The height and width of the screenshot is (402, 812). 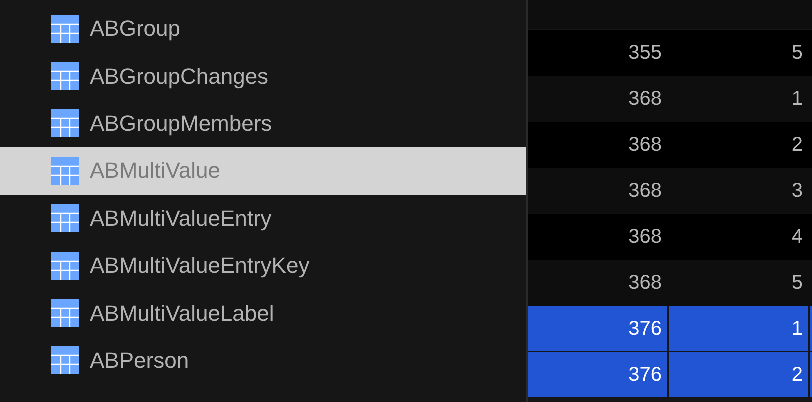 What do you see at coordinates (670, 191) in the screenshot?
I see `table-row: 368 3` at bounding box center [670, 191].